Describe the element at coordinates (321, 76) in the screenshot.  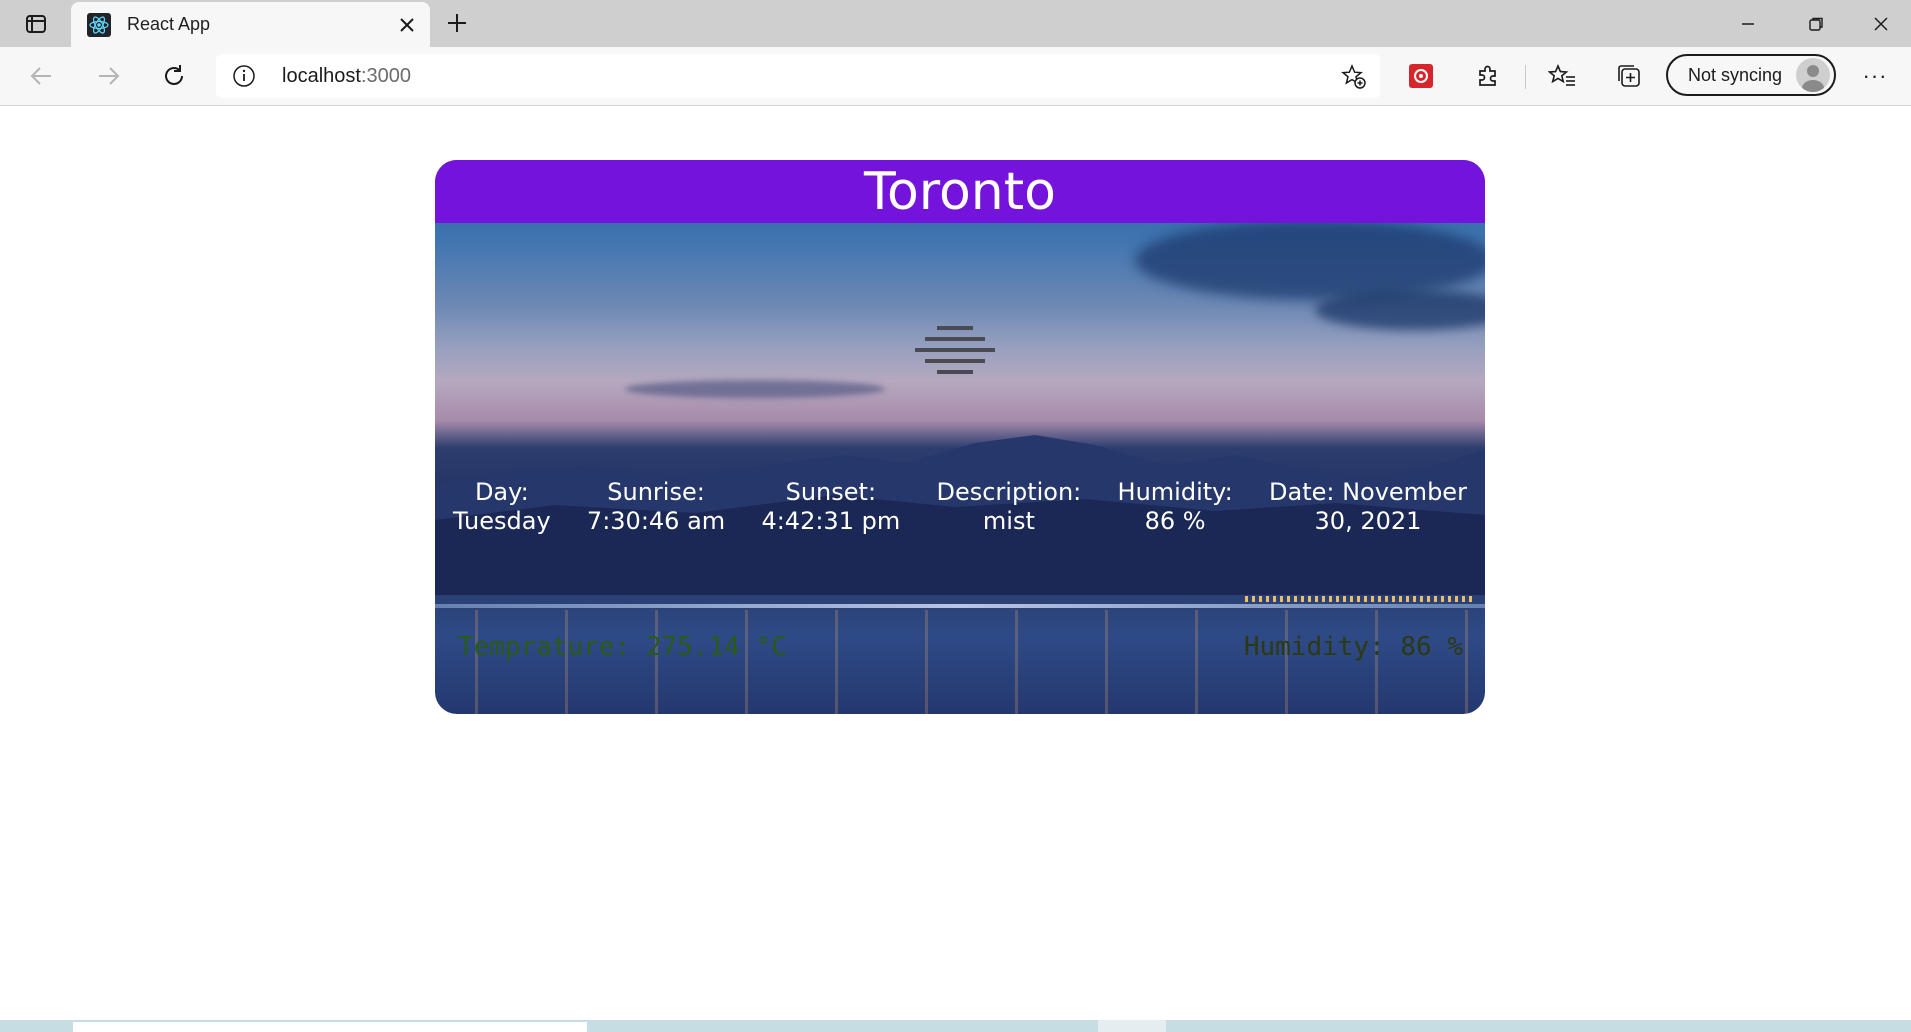
I see `url-host: localhost` at that location.